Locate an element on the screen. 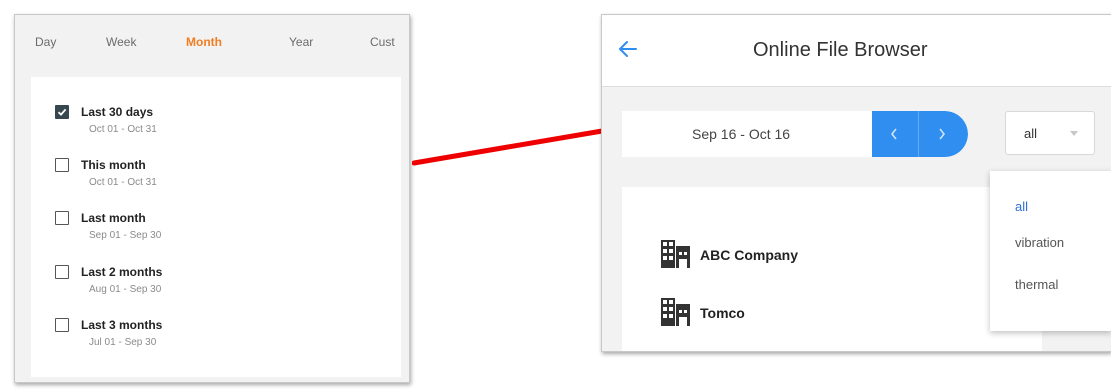 Image resolution: width=1111 pixels, height=391 pixels. period-tabs: Day Week Month Year Cust is located at coordinates (212, 44).